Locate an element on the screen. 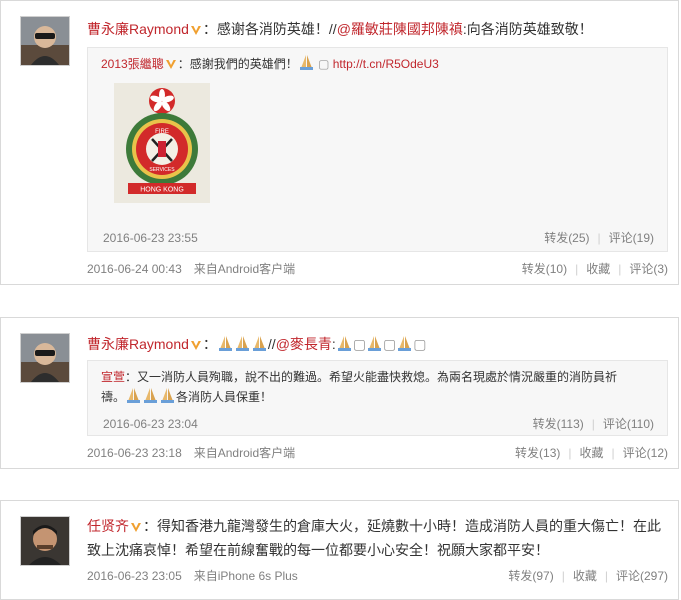 Image resolution: width=681 pixels, height=600 pixels. post-actions: 转发(97) | 收藏 | 评论(297) is located at coordinates (588, 576).